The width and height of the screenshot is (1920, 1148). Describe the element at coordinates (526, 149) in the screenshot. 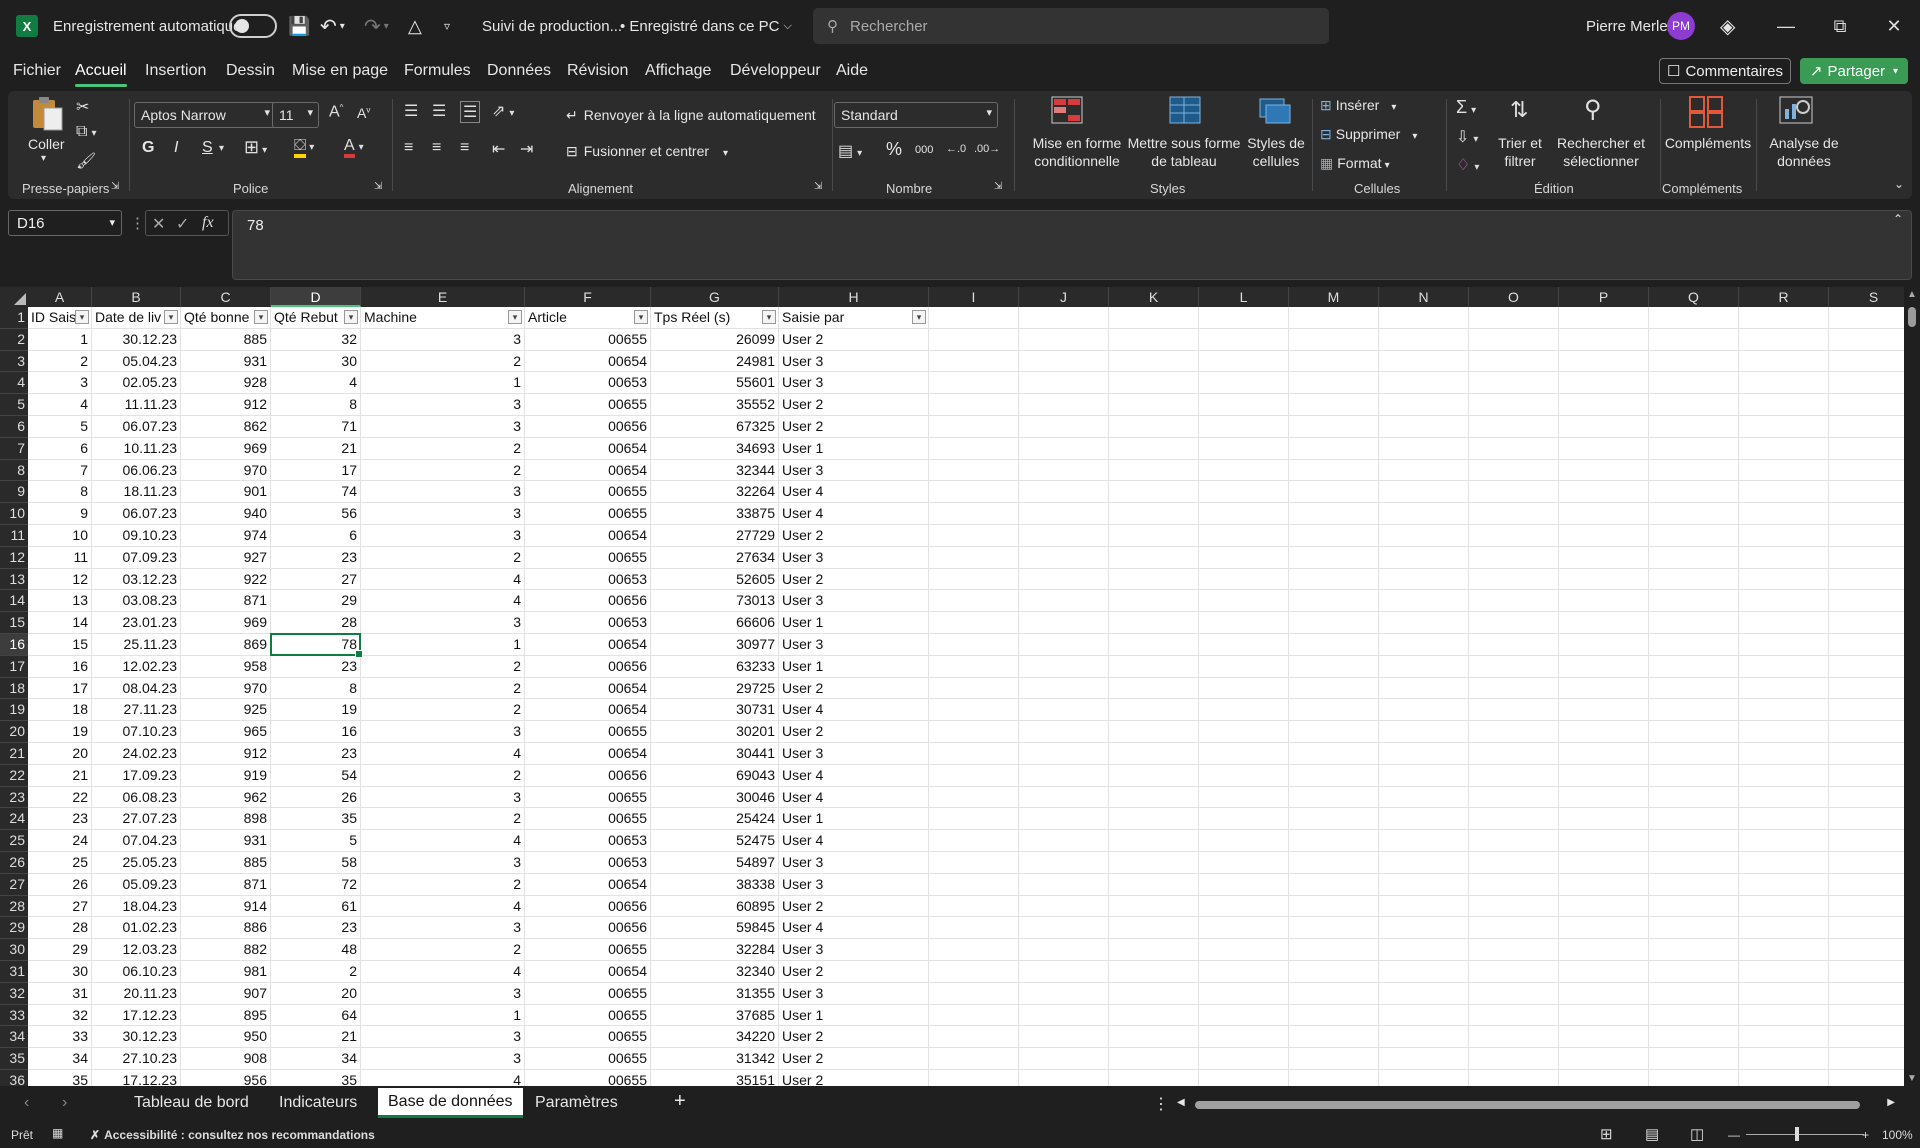

I see `increase-indent-icon: ⇥` at that location.